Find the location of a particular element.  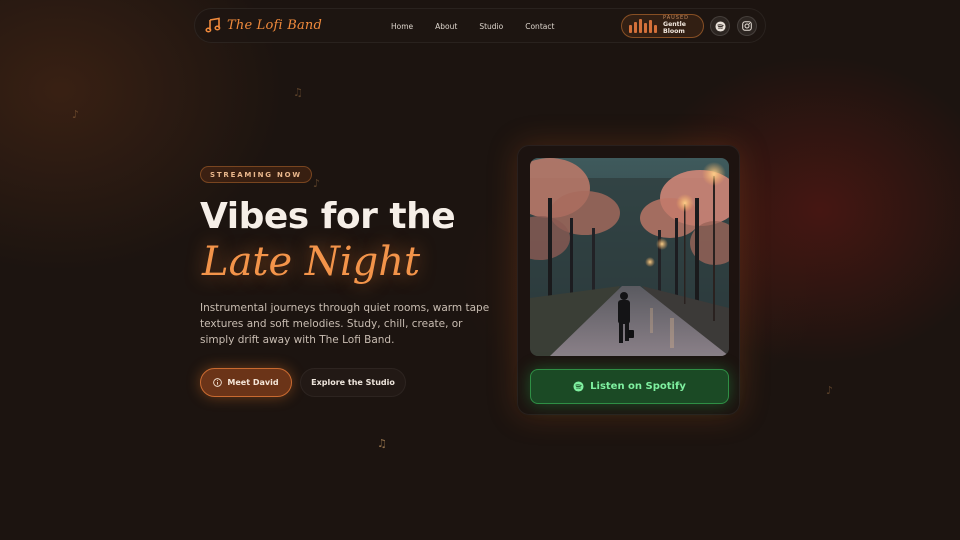

listen-on-spotify-button: Listen on Spotify is located at coordinates (629, 386).